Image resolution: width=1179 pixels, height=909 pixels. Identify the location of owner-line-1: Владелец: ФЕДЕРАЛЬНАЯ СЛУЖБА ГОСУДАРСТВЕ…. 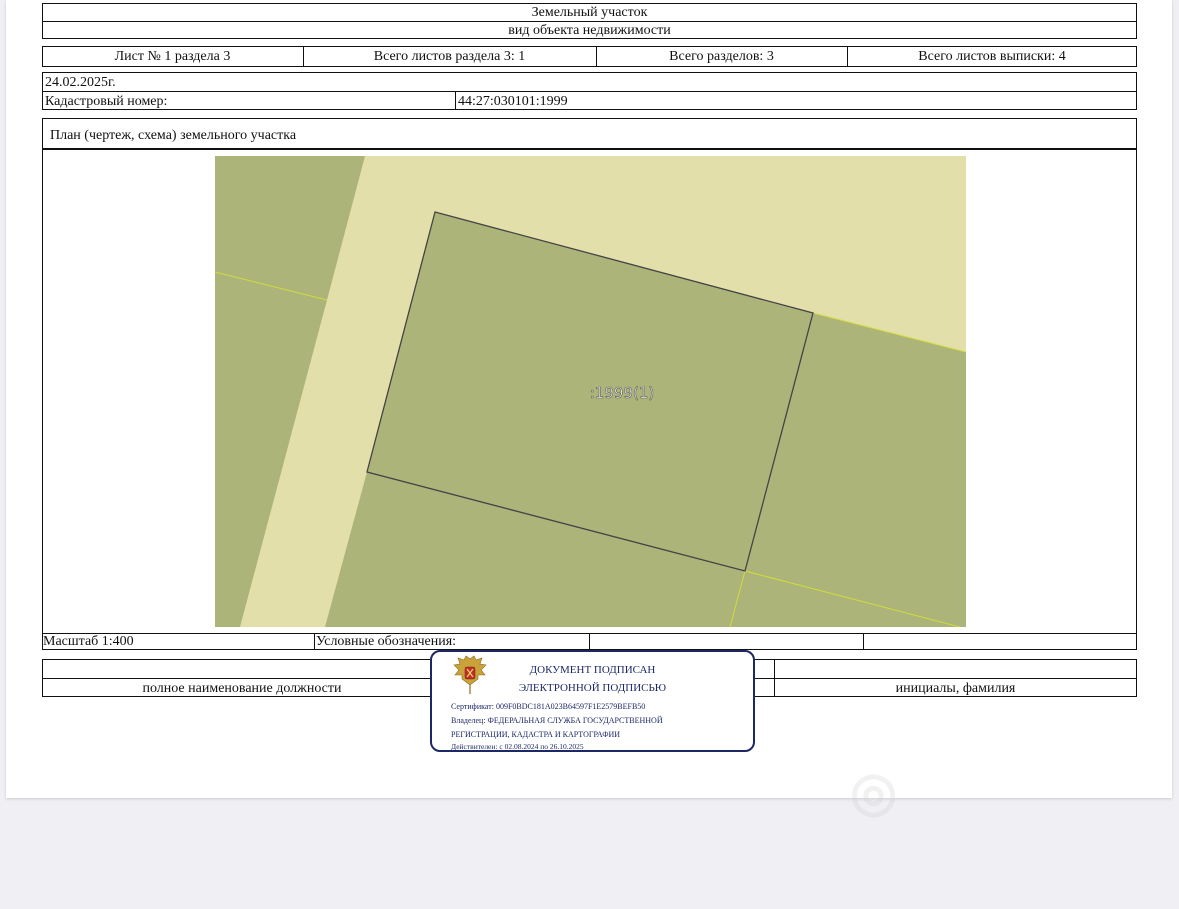
(557, 720).